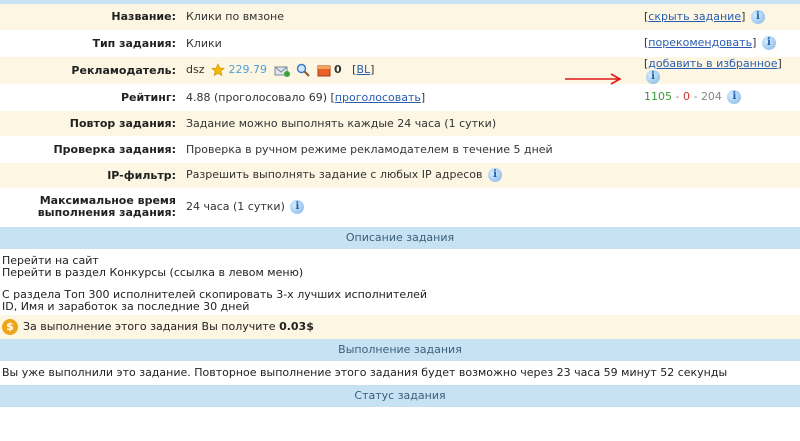 This screenshot has height=441, width=800. Describe the element at coordinates (218, 70) in the screenshot. I see `star-icon` at that location.